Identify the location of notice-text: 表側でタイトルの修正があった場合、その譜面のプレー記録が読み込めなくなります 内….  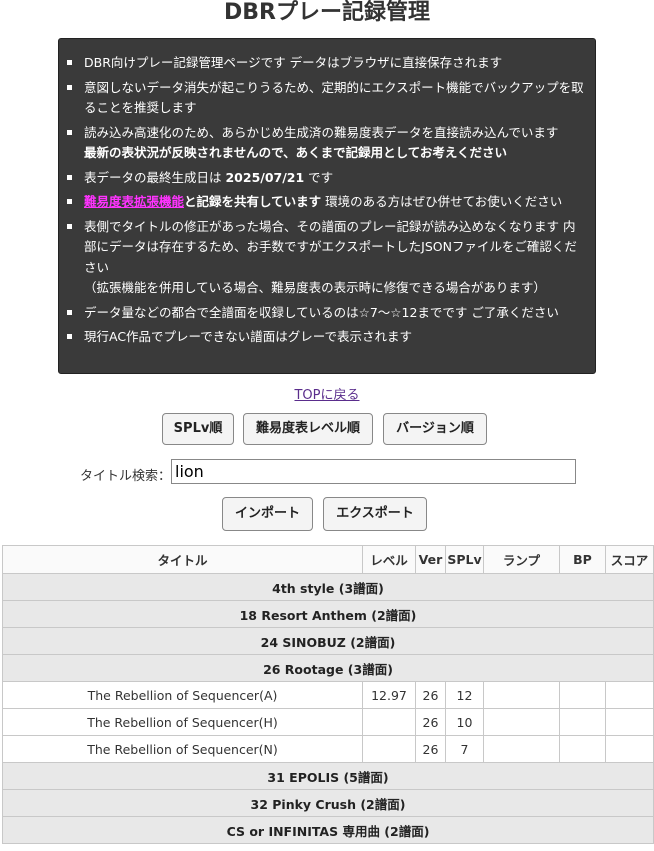
(330, 246).